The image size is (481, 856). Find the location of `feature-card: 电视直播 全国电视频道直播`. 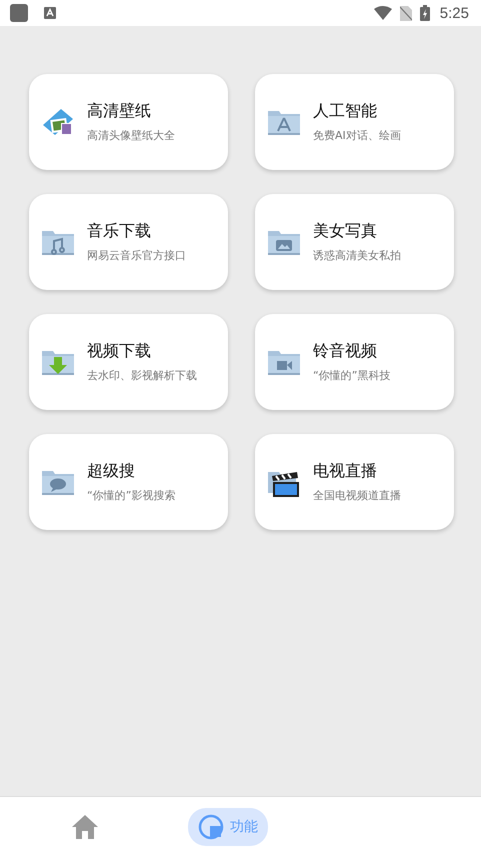

feature-card: 电视直播 全国电视频道直播 is located at coordinates (354, 482).